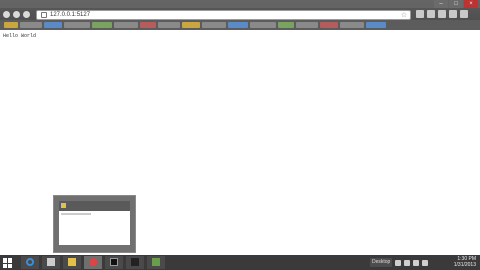 The height and width of the screenshot is (270, 480). Describe the element at coordinates (416, 262) in the screenshot. I see `network-icon` at that location.